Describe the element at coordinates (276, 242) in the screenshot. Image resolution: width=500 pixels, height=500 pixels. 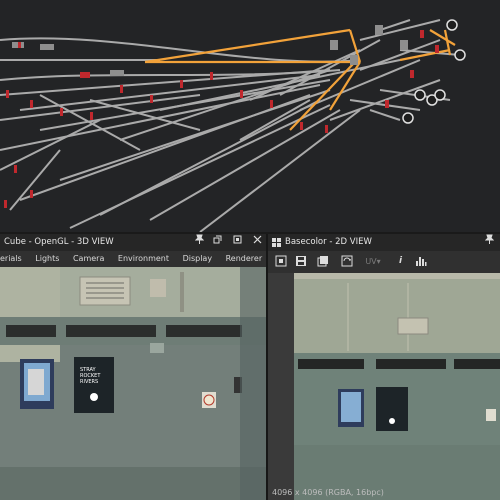
I see `view2d-grid-icon` at that location.